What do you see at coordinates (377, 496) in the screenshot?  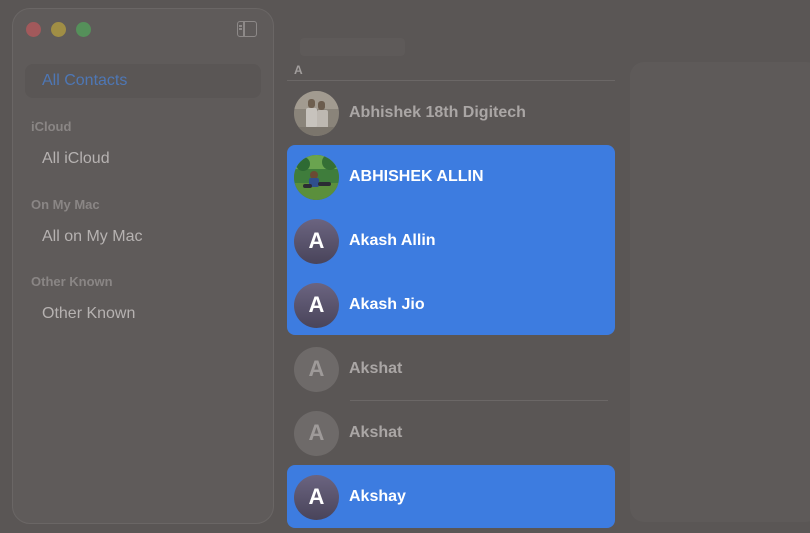 I see `contact-name: Akshay` at bounding box center [377, 496].